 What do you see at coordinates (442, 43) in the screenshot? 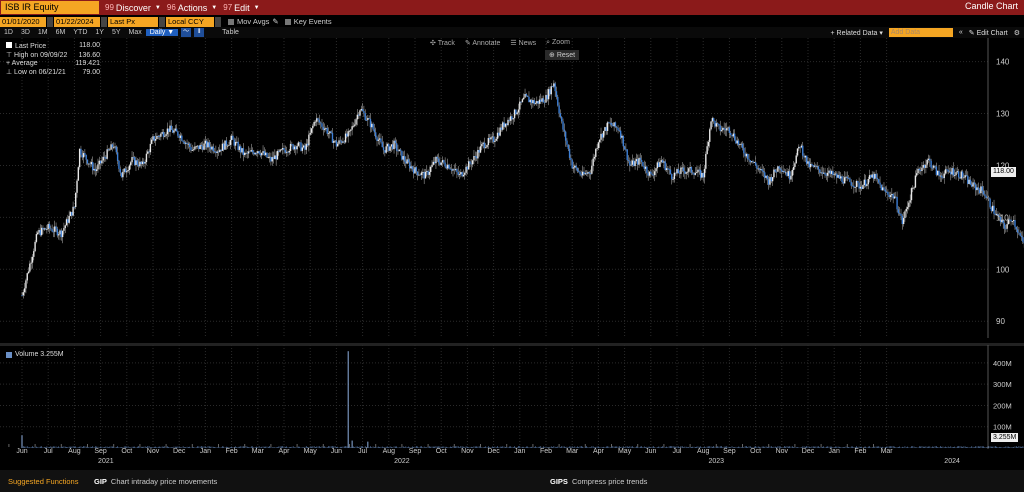
I see `track-tool: ✣ Track` at bounding box center [442, 43].